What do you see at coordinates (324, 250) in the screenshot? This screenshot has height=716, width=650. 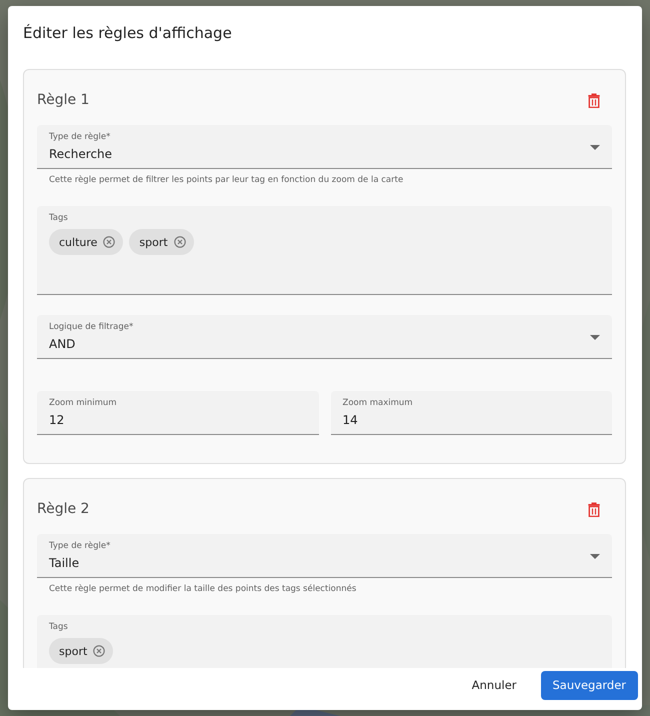 I see `tags-field: Tags culture sport` at bounding box center [324, 250].